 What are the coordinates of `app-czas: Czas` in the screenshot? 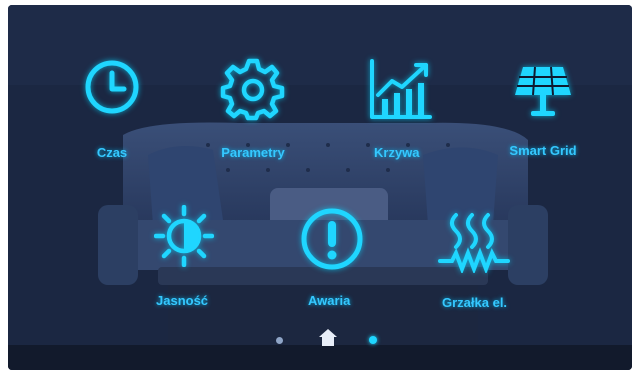 It's located at (112, 108).